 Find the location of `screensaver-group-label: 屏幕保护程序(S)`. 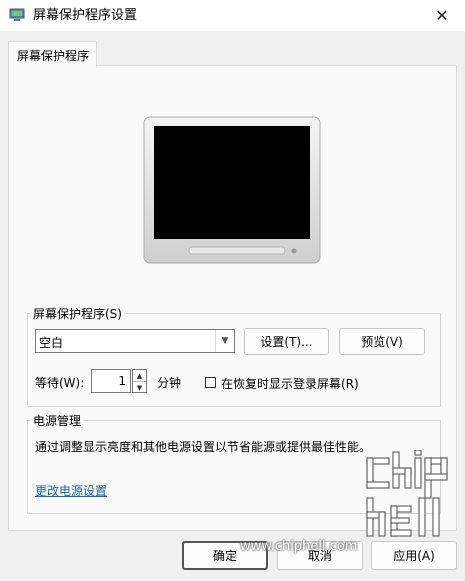

screensaver-group-label: 屏幕保护程序(S) is located at coordinates (77, 314).